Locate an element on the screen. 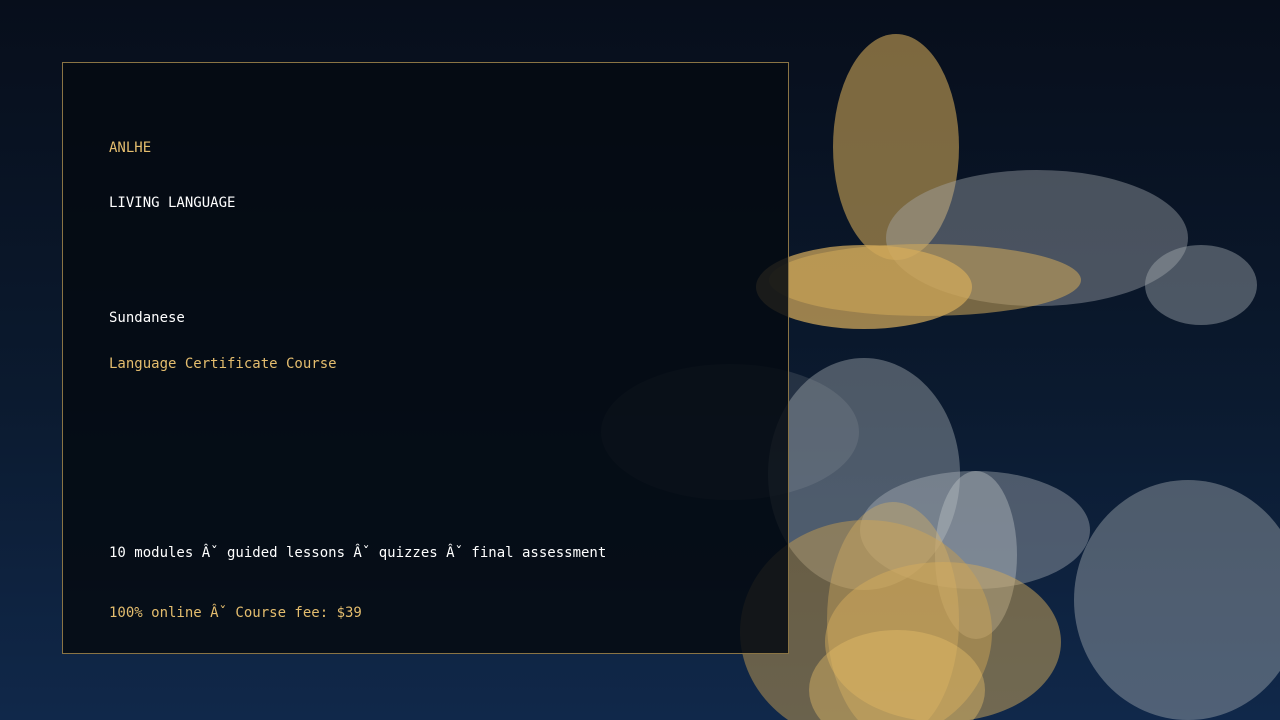 Image resolution: width=1280 pixels, height=720 pixels. course-title: Language Certificate Course is located at coordinates (223, 364).